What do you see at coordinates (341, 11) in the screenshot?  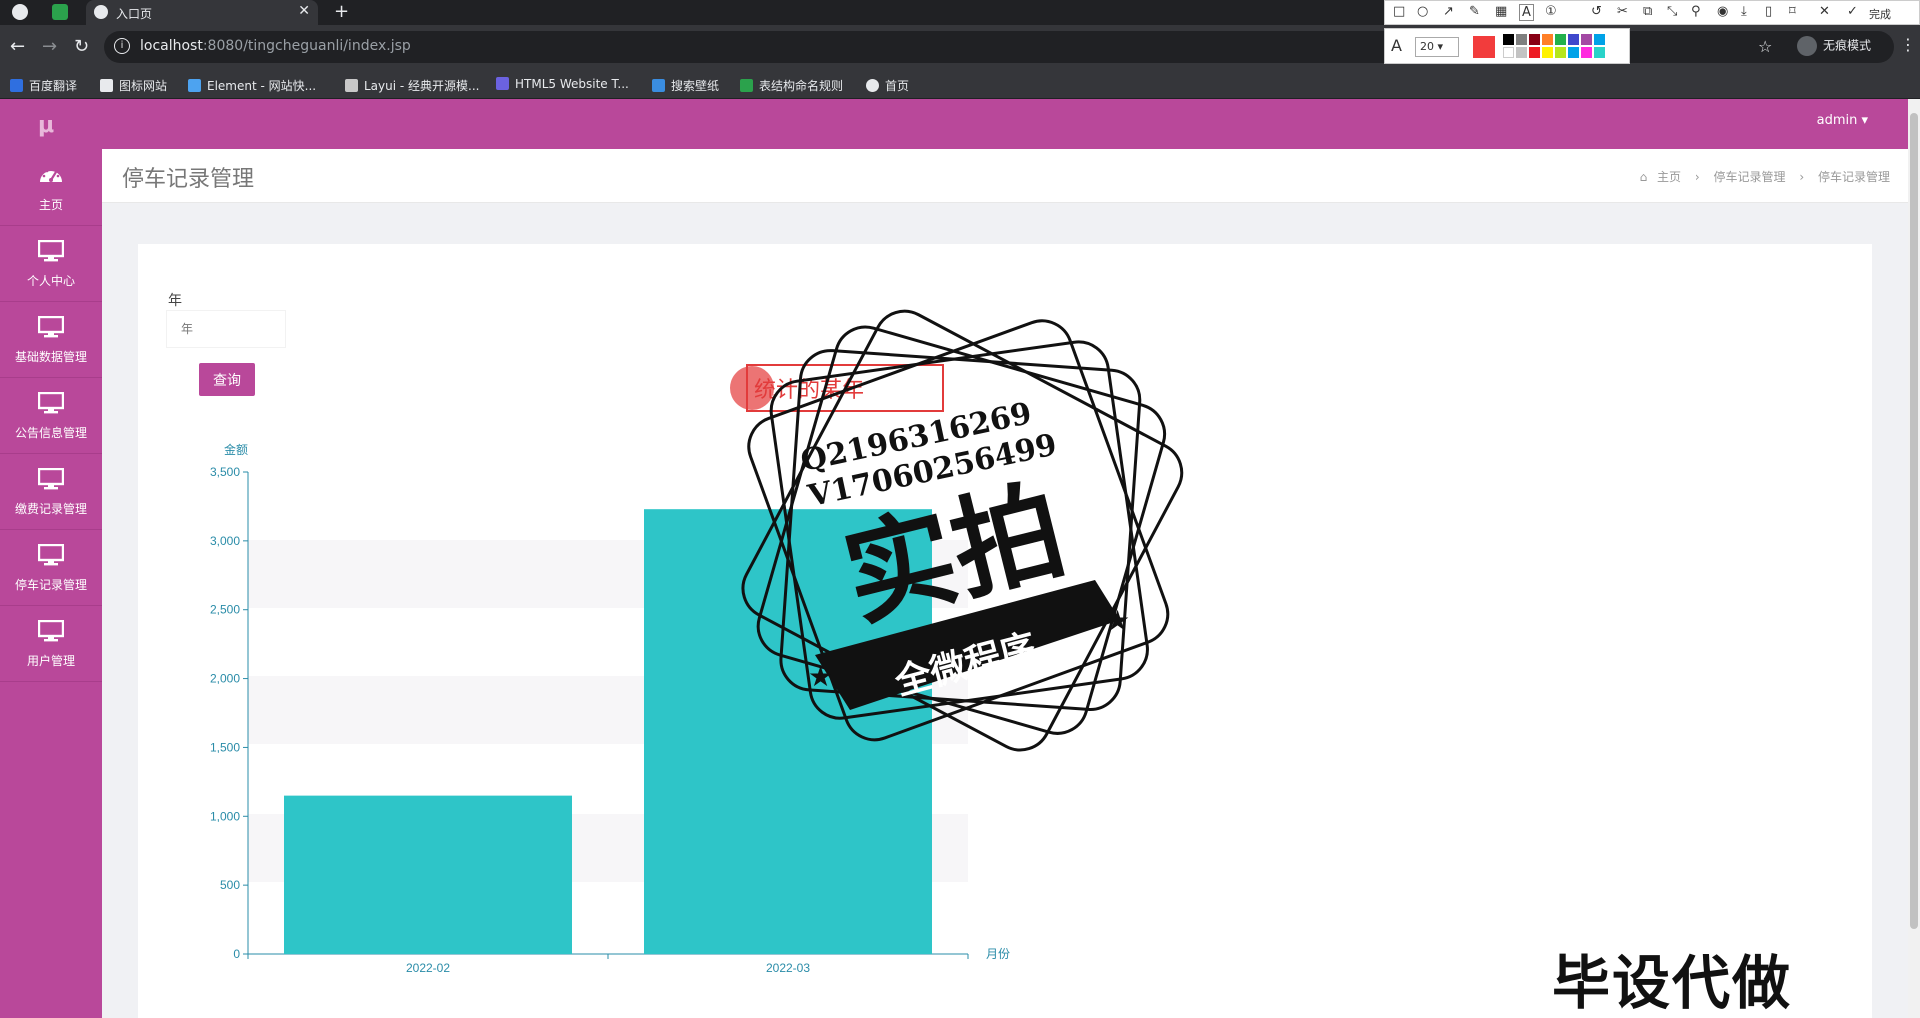 I see `new-tab-button: +` at bounding box center [341, 11].